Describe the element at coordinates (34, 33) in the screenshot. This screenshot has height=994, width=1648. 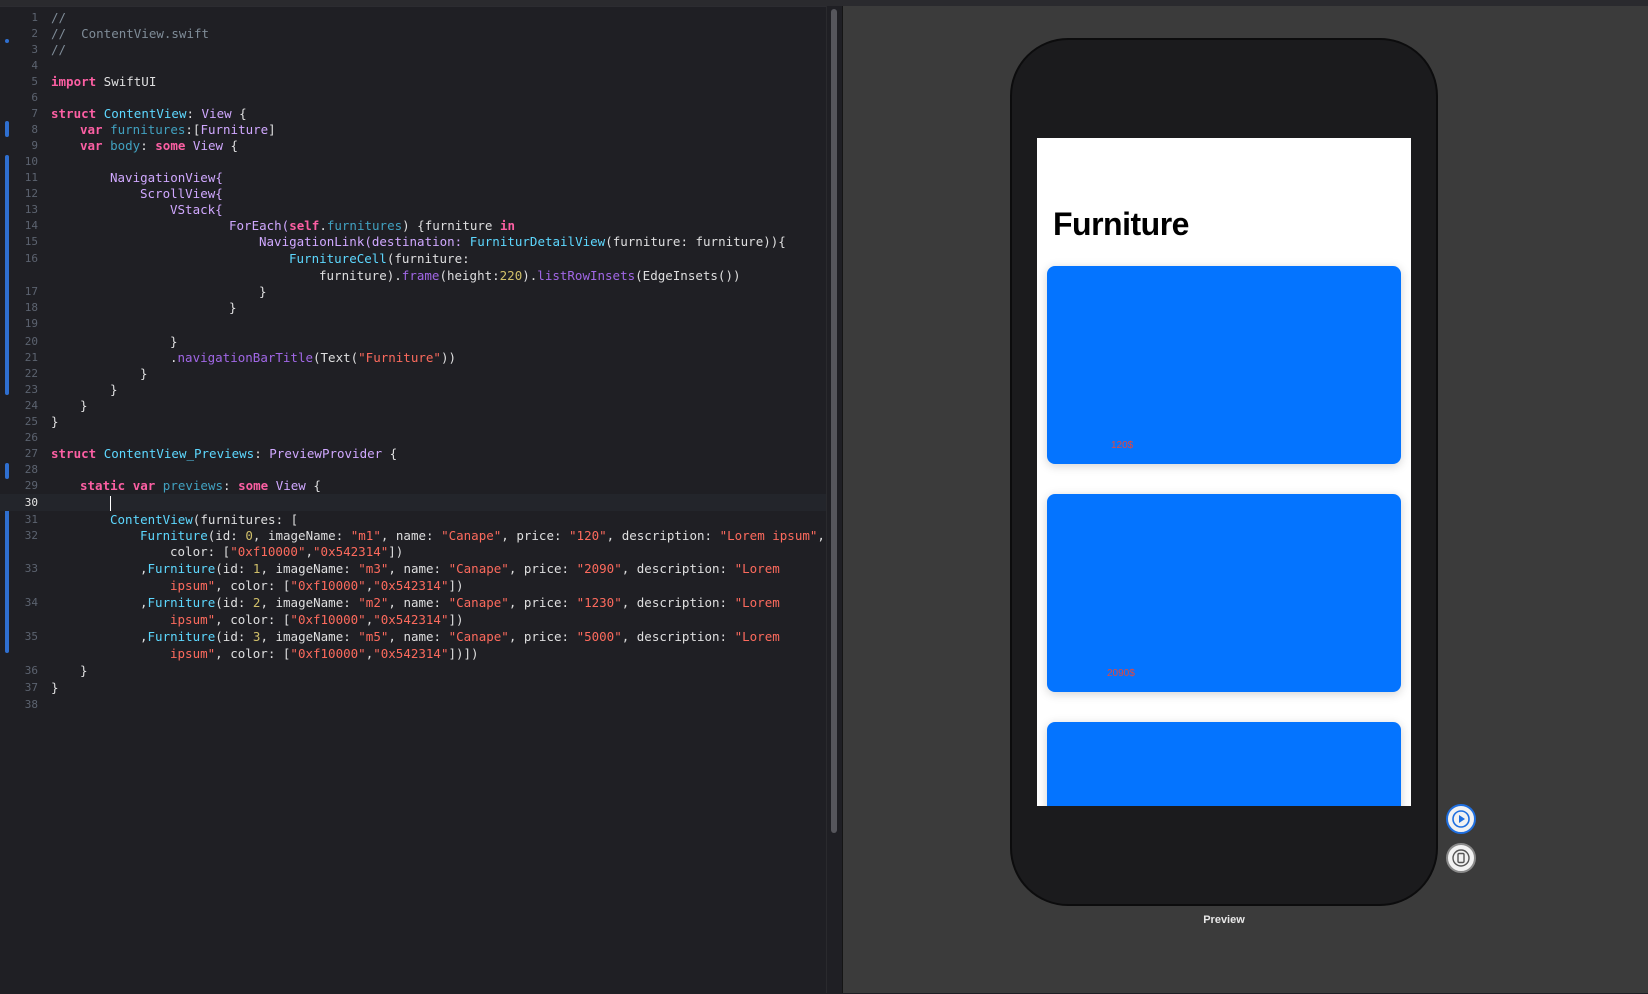
I see `line-number: 2` at that location.